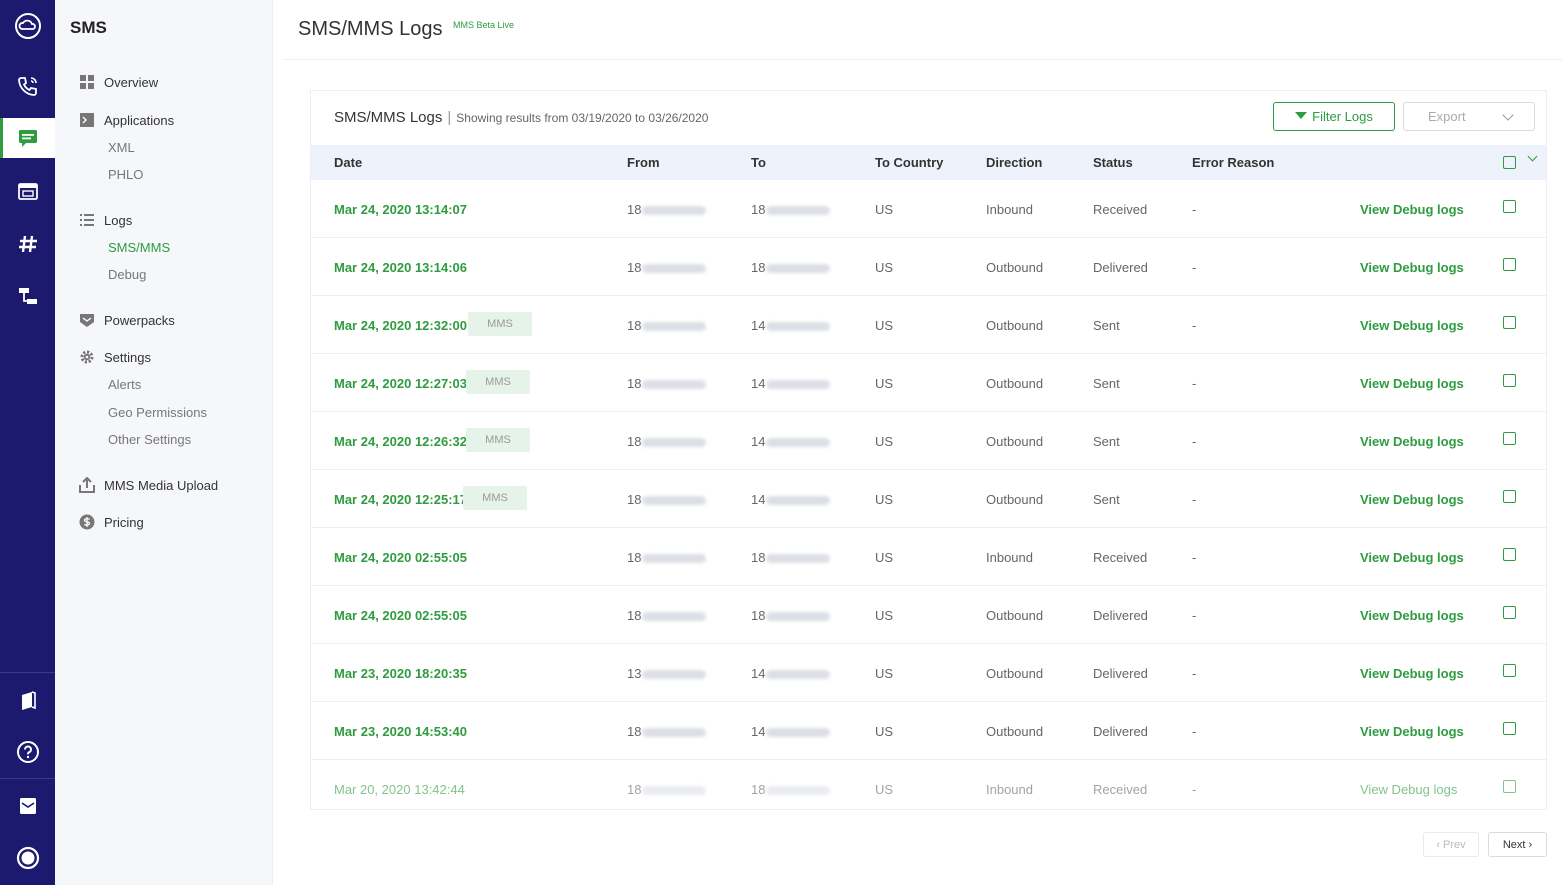 The width and height of the screenshot is (1562, 885). Describe the element at coordinates (27, 806) in the screenshot. I see `mailbox-icon` at that location.